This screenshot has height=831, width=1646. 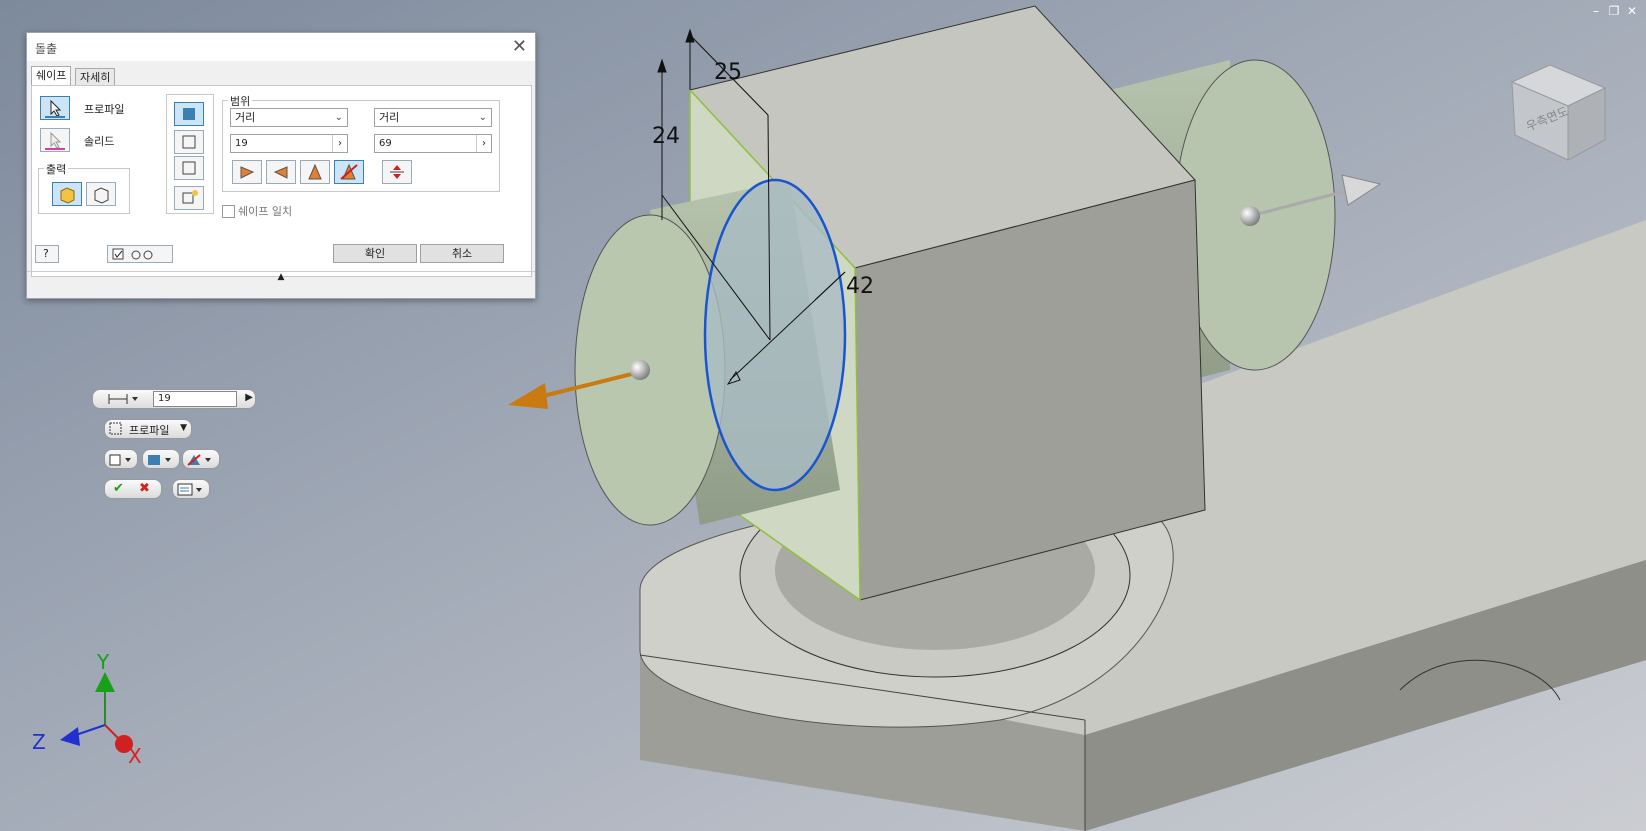 I want to click on preview-toggle, so click(x=140, y=254).